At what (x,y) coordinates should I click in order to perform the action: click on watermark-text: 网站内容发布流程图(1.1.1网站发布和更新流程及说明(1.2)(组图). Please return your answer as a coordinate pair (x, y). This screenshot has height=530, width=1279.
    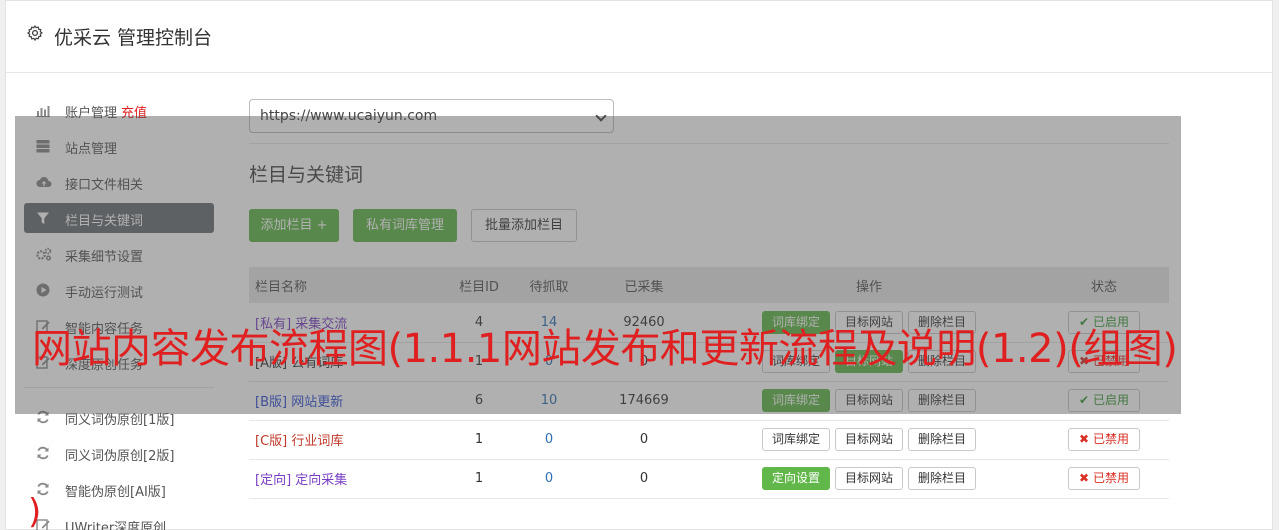
    Looking at the image, I should click on (605, 349).